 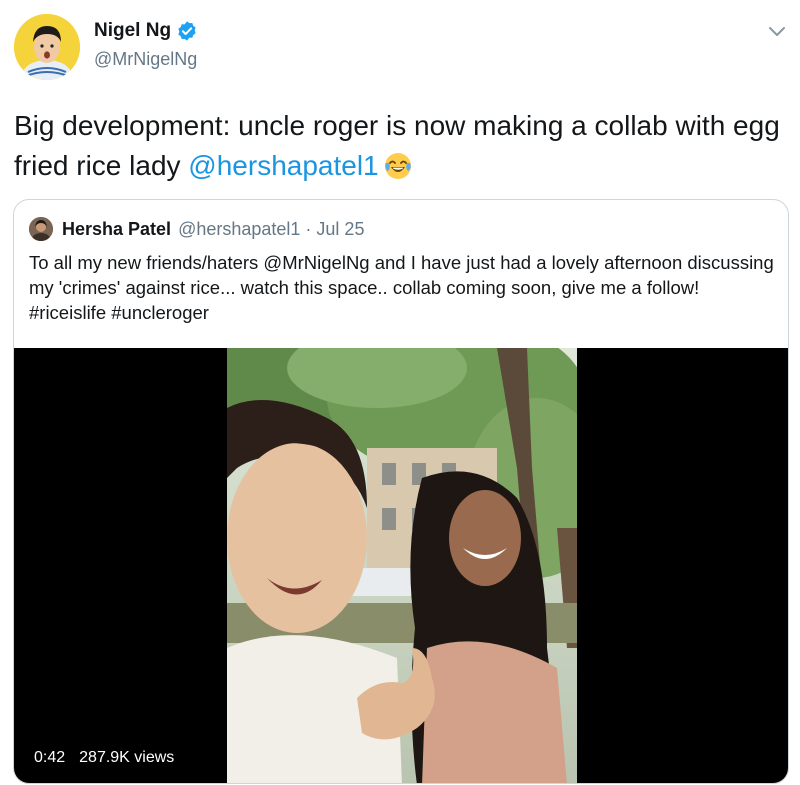 I want to click on quoted-author-handle: @hershapatel1, so click(x=239, y=229).